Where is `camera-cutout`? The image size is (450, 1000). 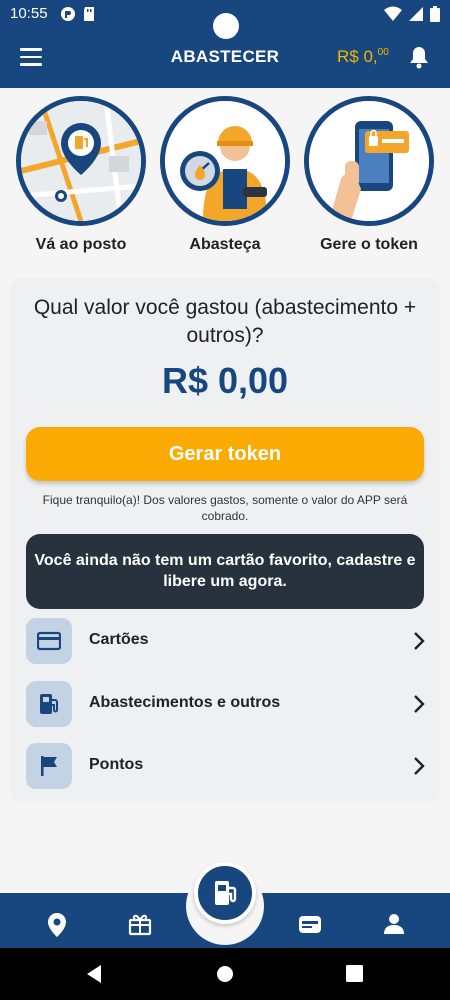
camera-cutout is located at coordinates (226, 26).